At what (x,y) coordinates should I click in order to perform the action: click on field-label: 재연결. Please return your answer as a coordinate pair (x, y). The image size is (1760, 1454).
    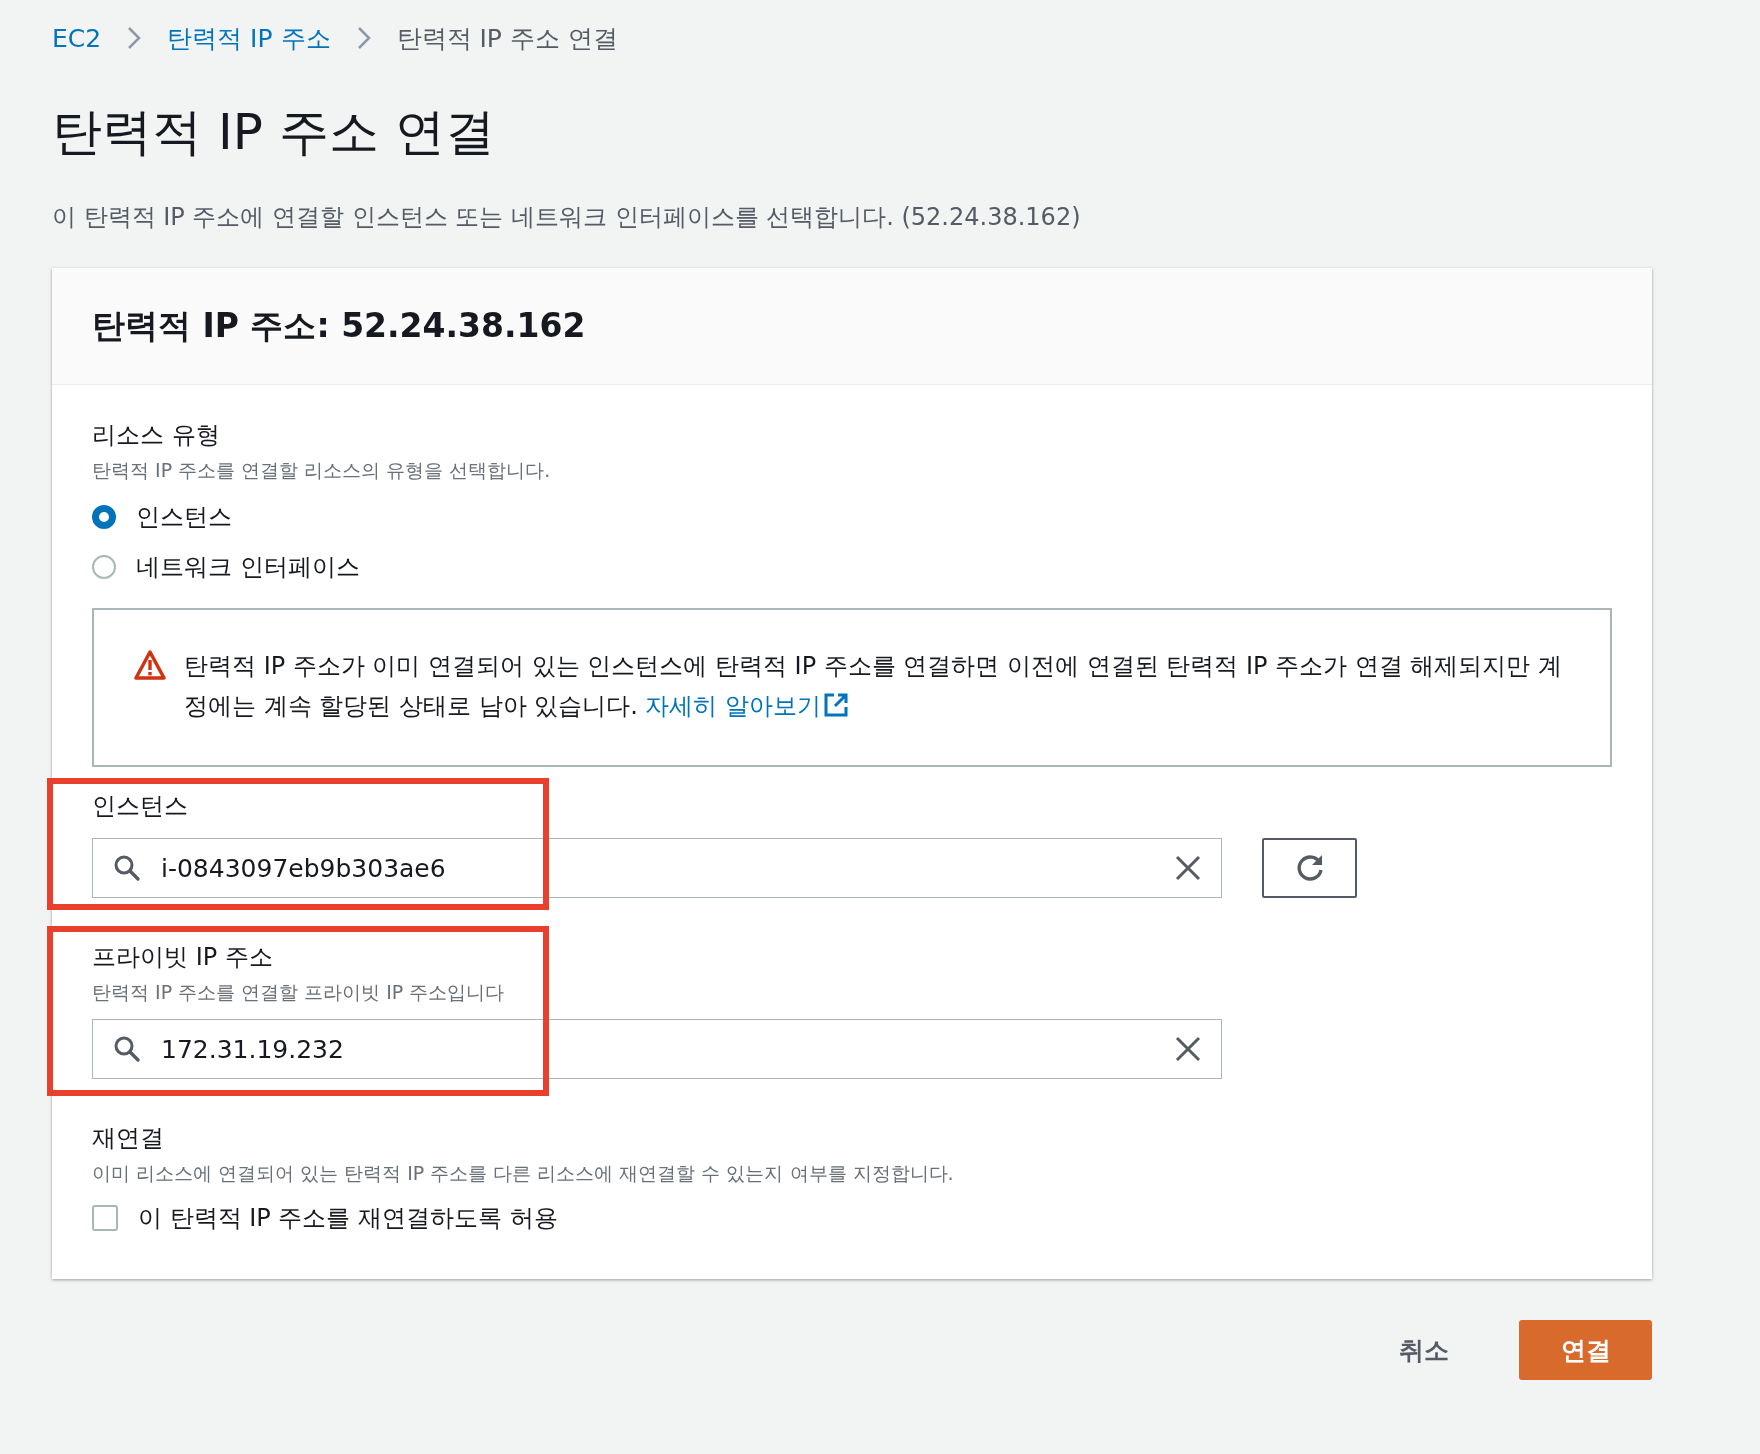
    Looking at the image, I should click on (128, 1138).